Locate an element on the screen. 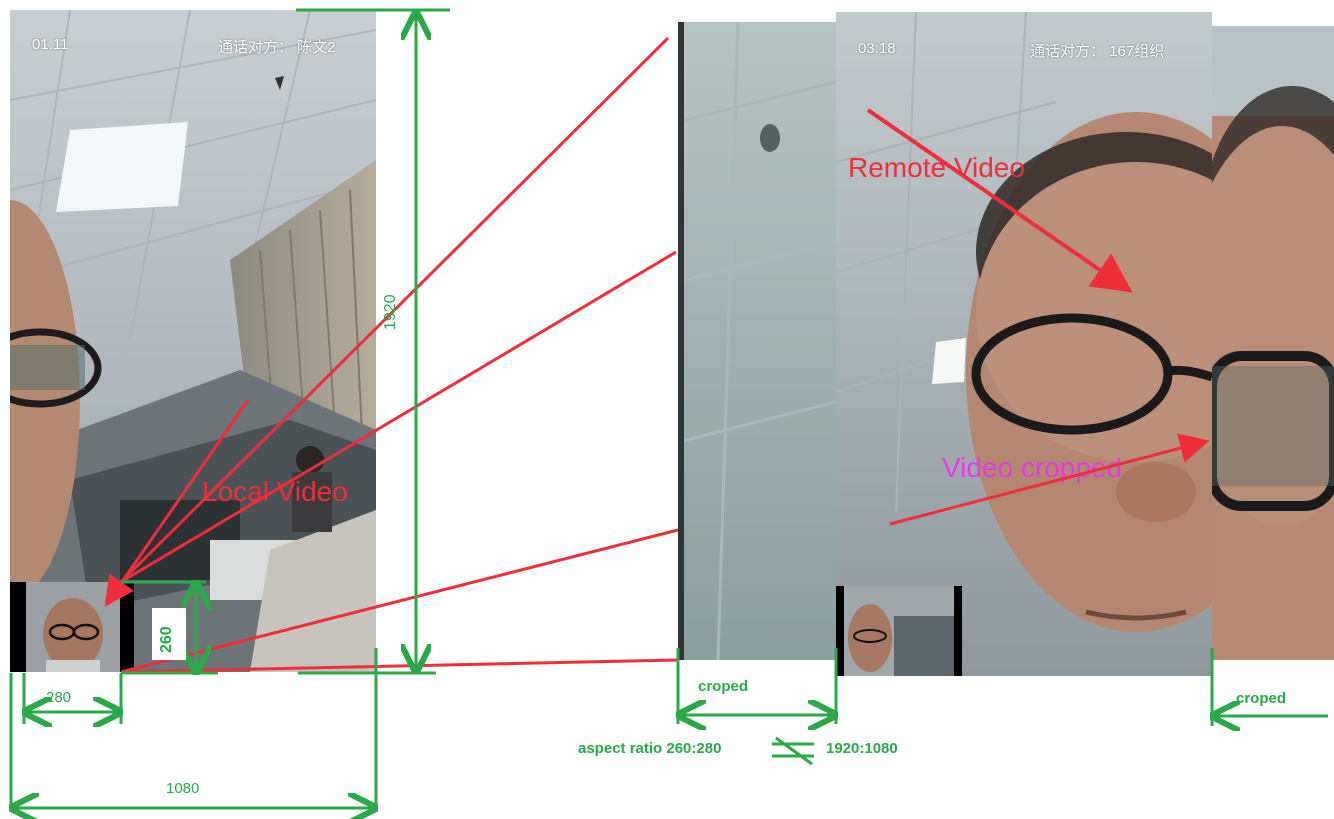 Image resolution: width=1334 pixels, height=819 pixels. aspect-ratio-target: 1920:1080 is located at coordinates (862, 748).